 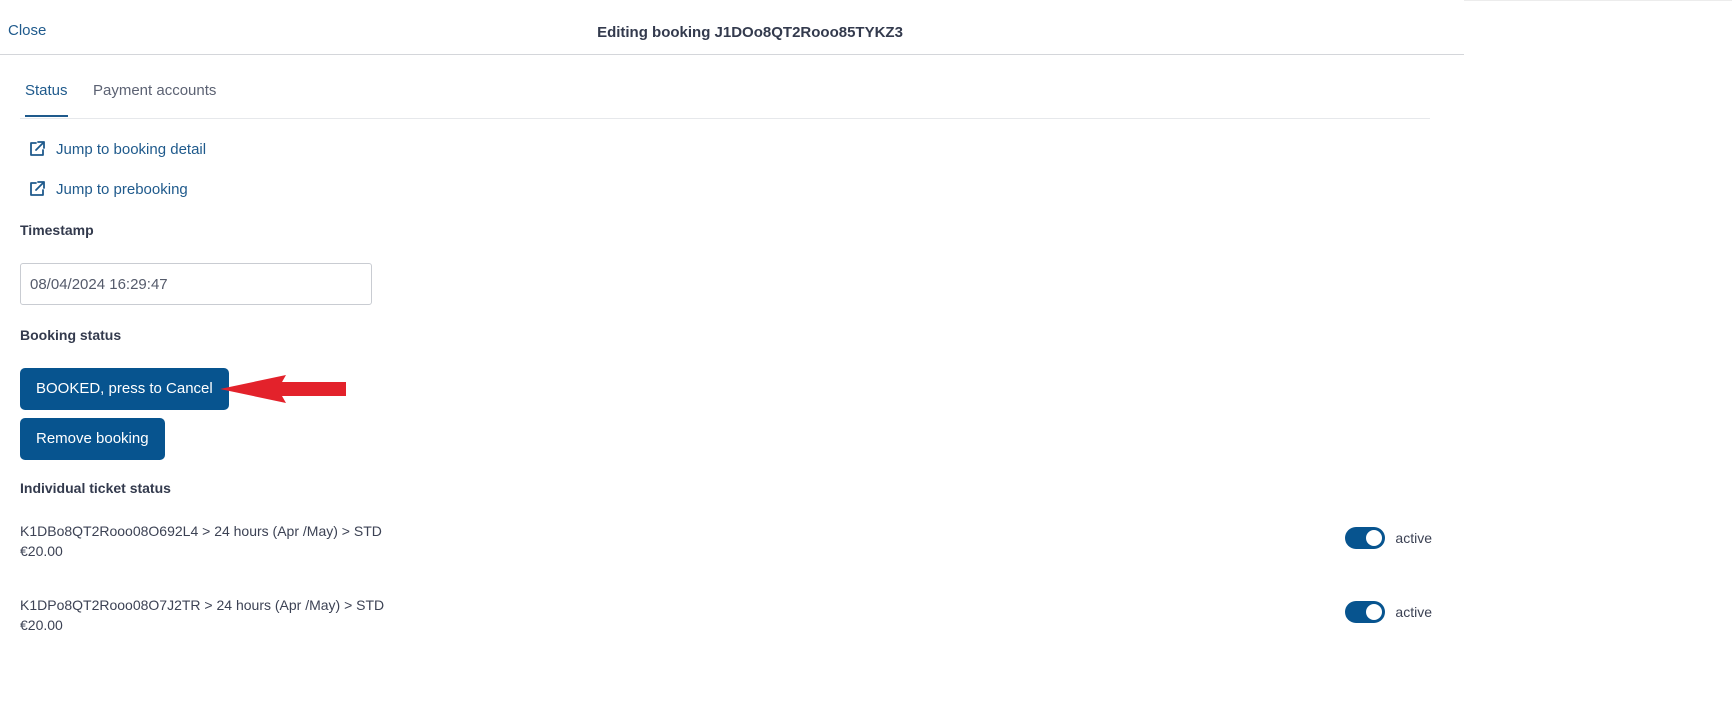 I want to click on timestamp-label: Timestamp, so click(x=57, y=230).